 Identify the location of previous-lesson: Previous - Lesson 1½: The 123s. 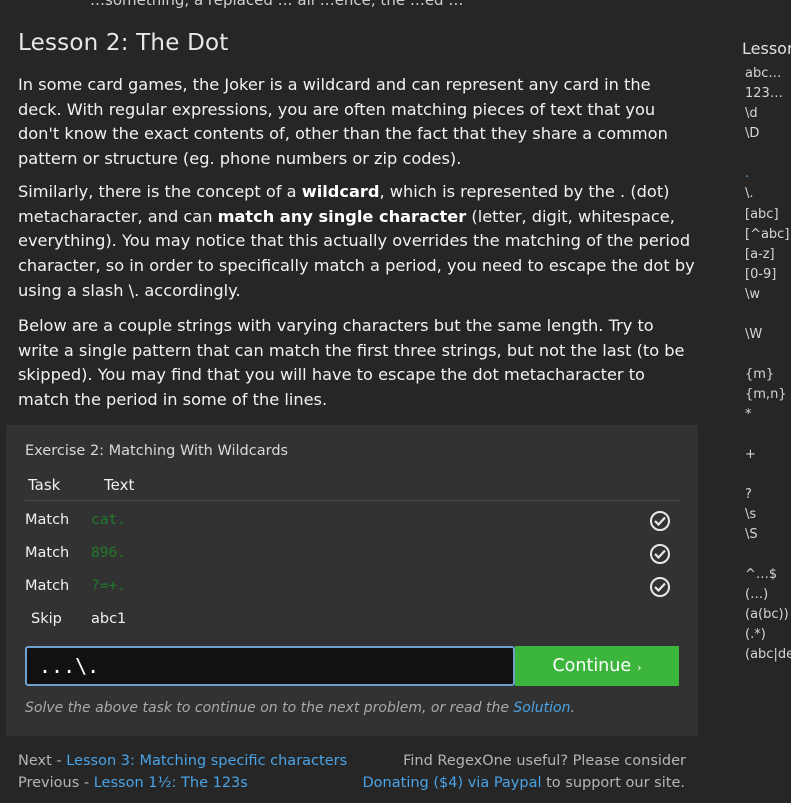
(133, 783).